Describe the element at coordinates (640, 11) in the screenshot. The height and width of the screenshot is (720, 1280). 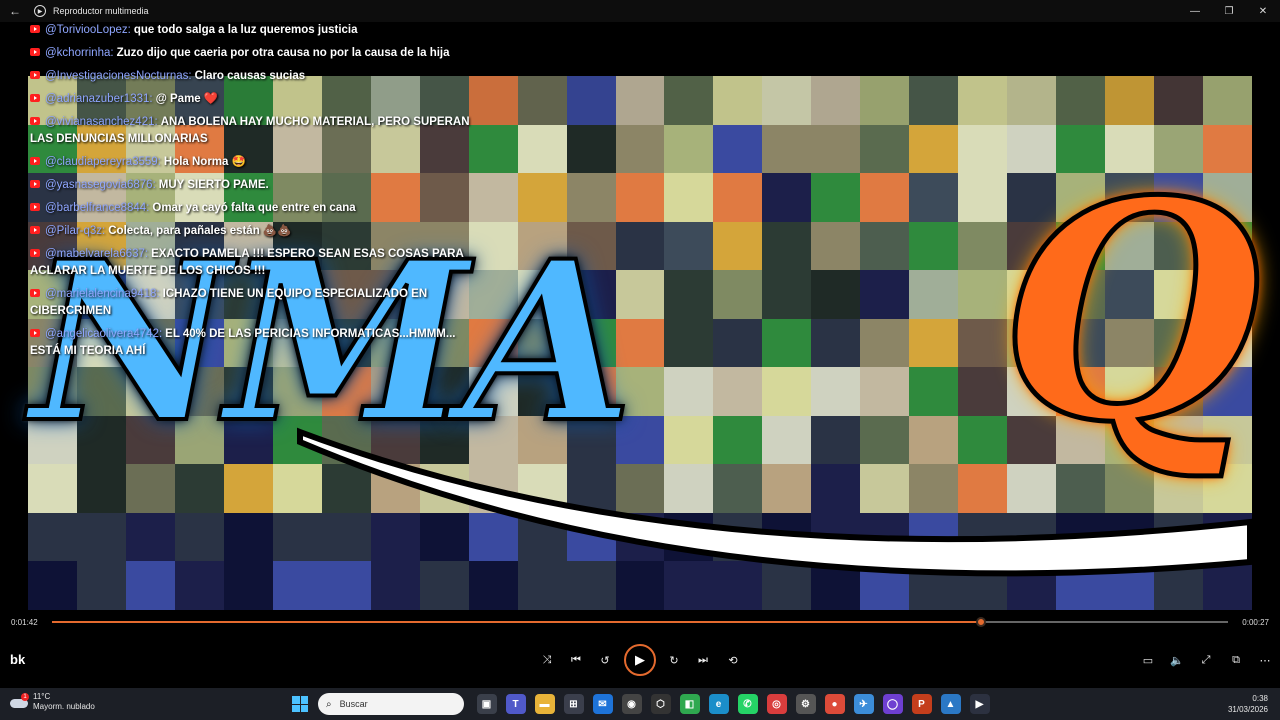
I see `title-bar: ← ▶ Reproductor multimedia — ❐ ✕` at that location.